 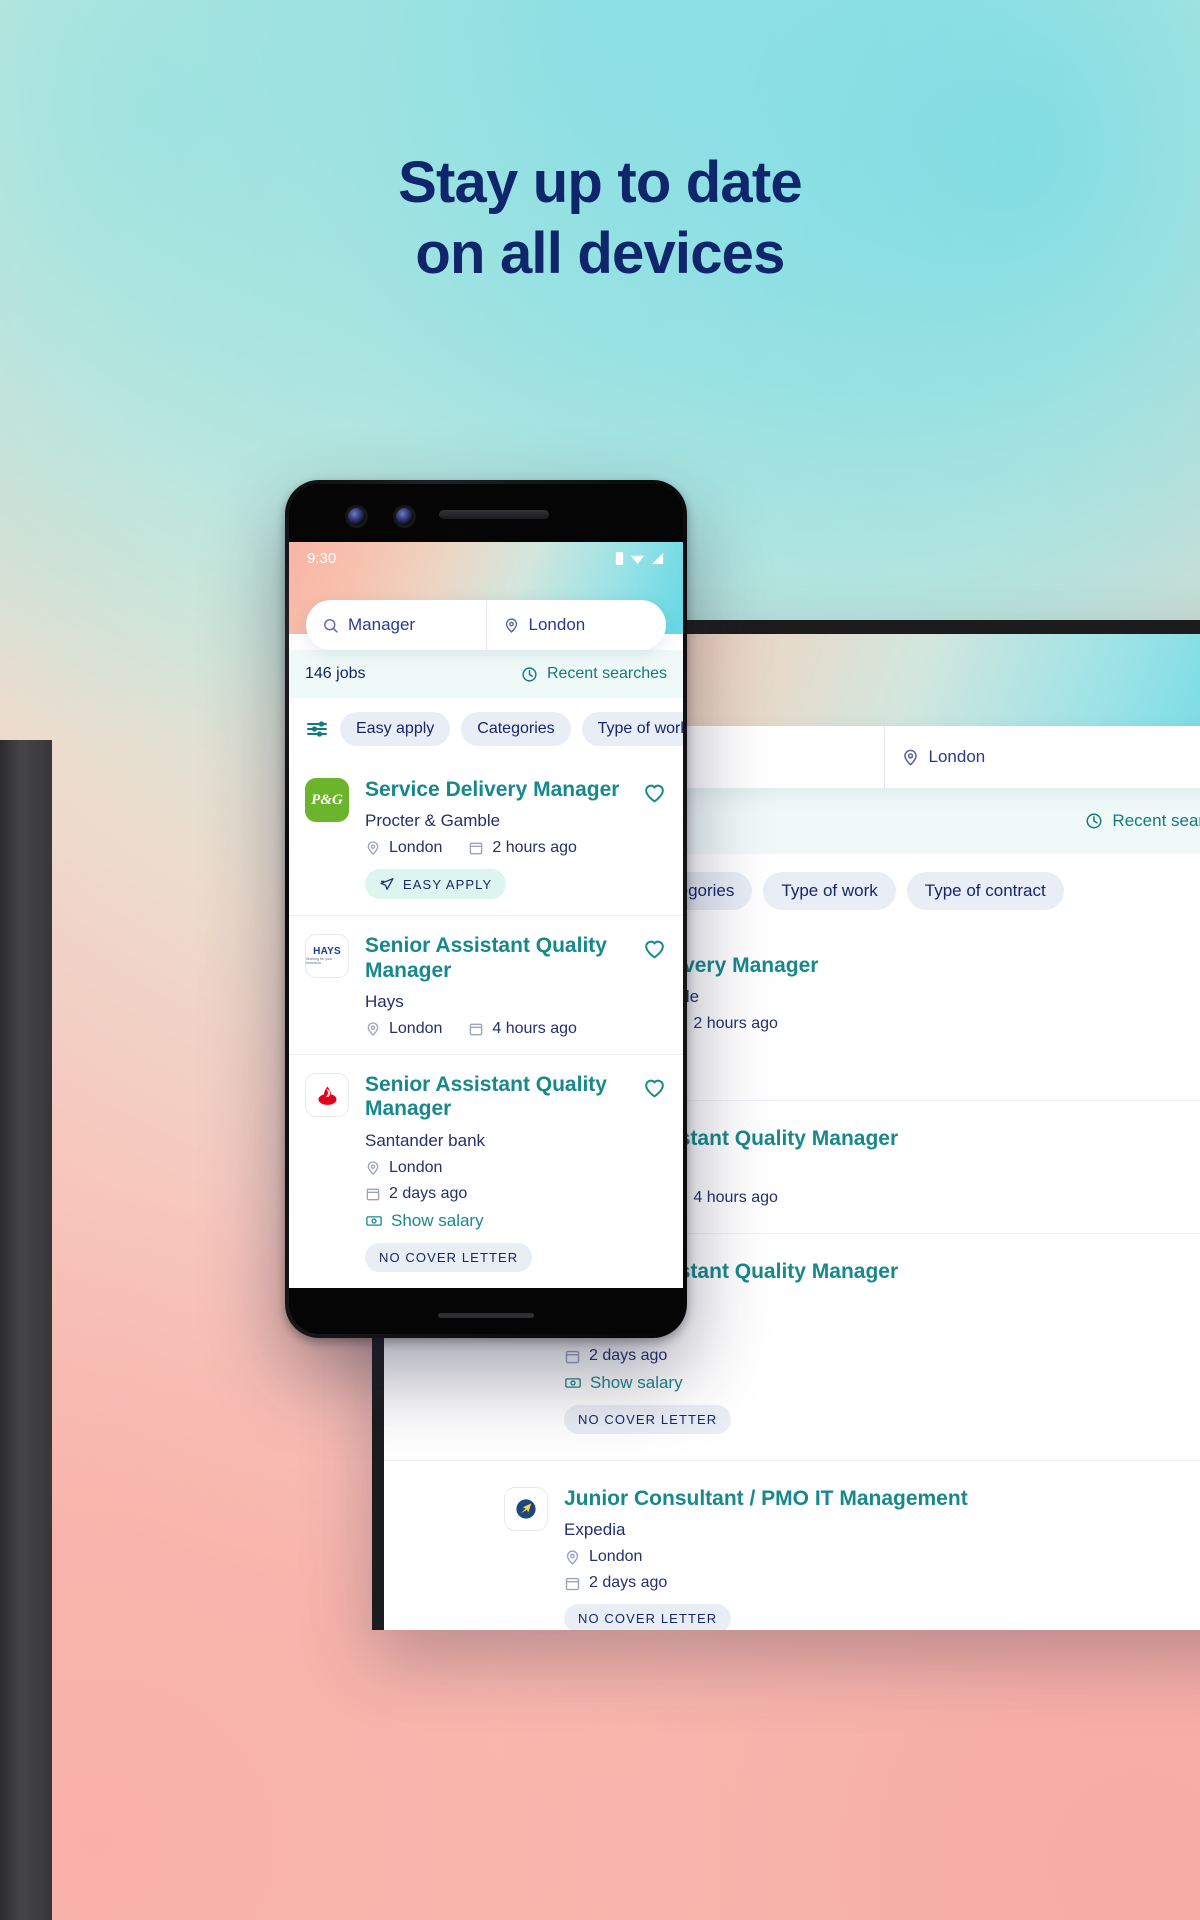 I want to click on job-company: Procter & Gamble, so click(x=433, y=821).